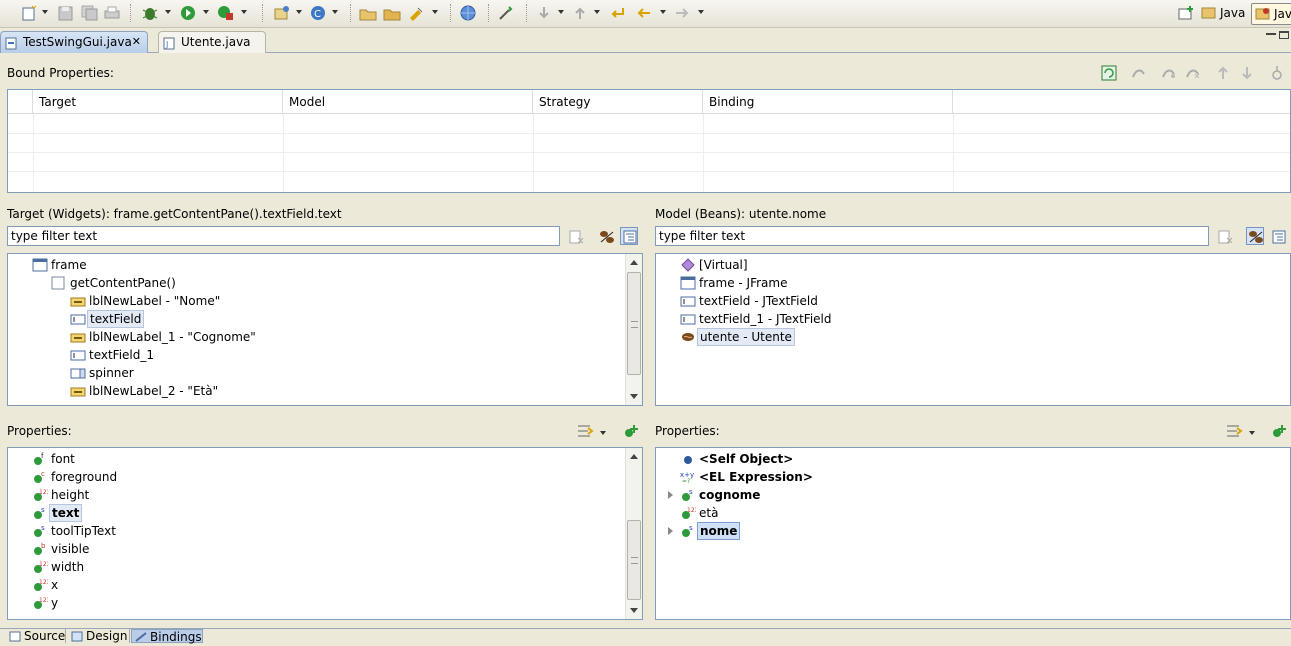  I want to click on perspective-java-active: Java, so click(1271, 14).